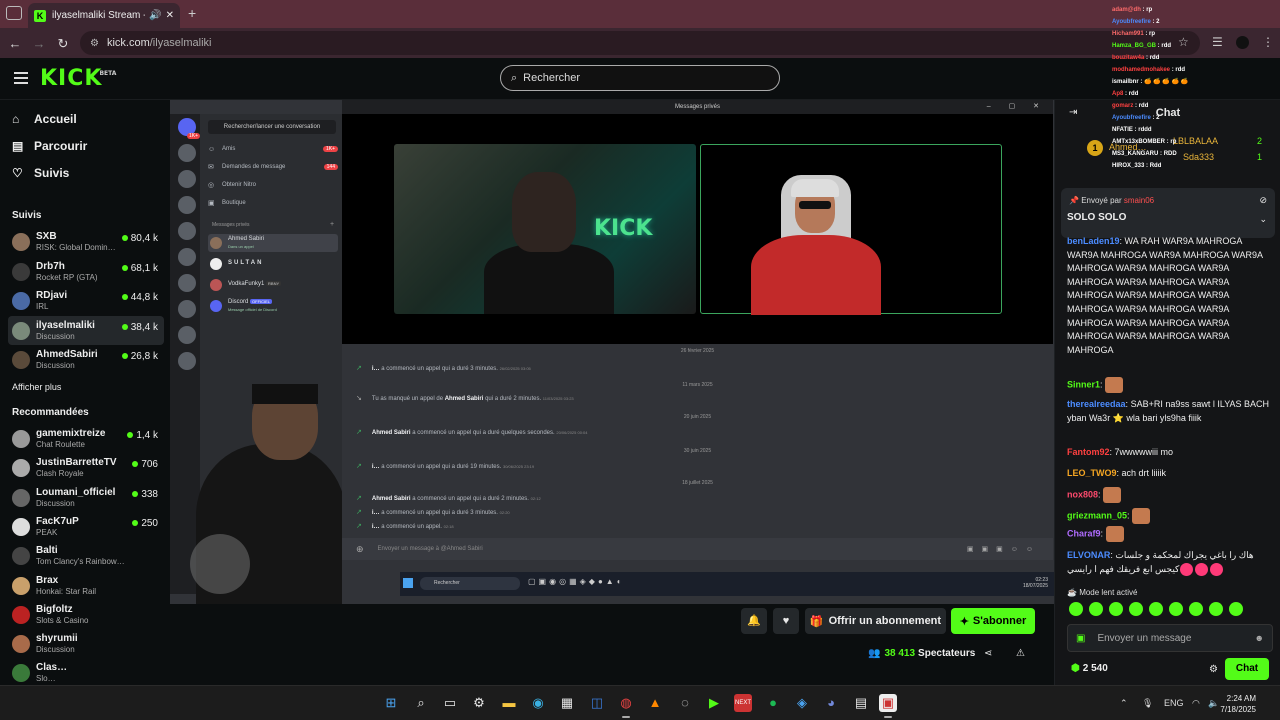 This screenshot has height=720, width=1280. What do you see at coordinates (786, 621) in the screenshot?
I see `follow-heart-button: ♥` at bounding box center [786, 621].